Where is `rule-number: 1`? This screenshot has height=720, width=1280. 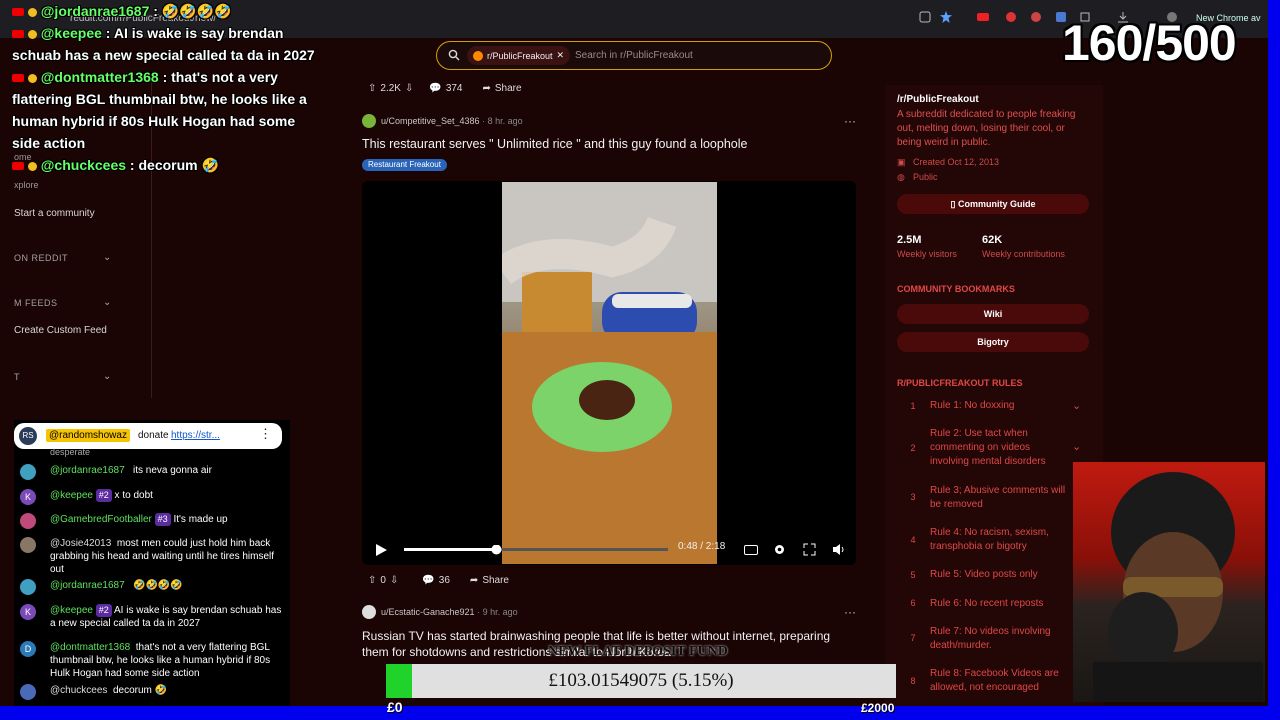 rule-number: 1 is located at coordinates (913, 406).